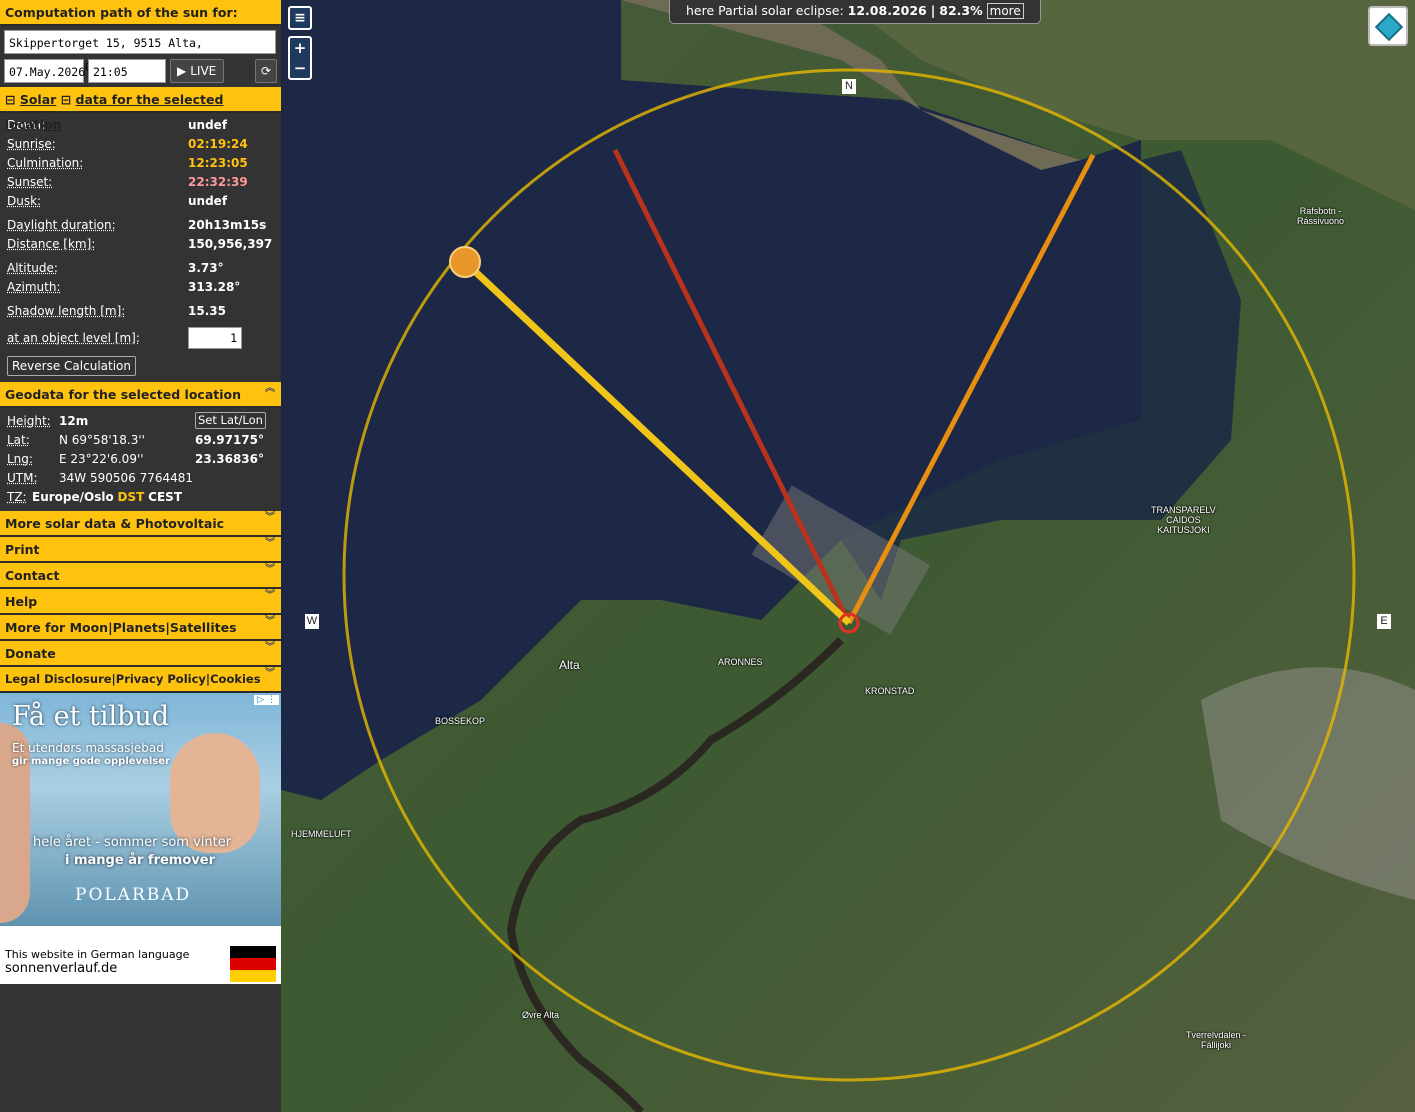 The width and height of the screenshot is (1415, 1112). Describe the element at coordinates (230, 459) in the screenshot. I see `lng-decimal: 23.36836°` at that location.